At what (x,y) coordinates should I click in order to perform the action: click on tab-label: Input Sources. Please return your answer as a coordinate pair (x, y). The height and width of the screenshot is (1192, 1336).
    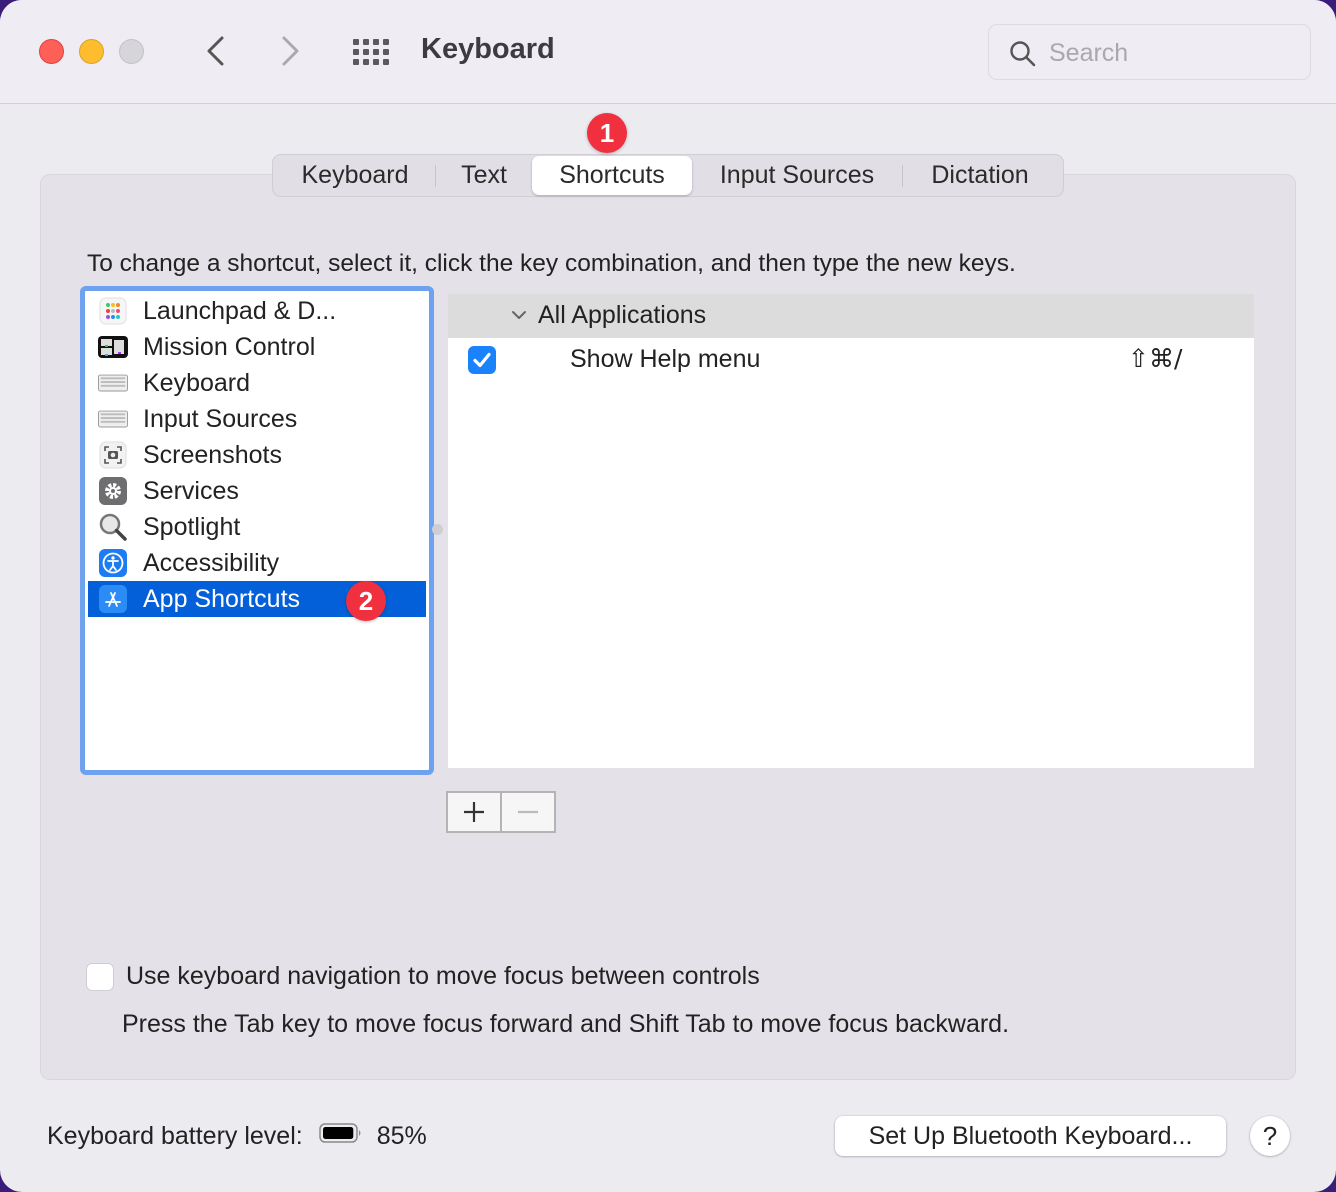
    Looking at the image, I should click on (797, 175).